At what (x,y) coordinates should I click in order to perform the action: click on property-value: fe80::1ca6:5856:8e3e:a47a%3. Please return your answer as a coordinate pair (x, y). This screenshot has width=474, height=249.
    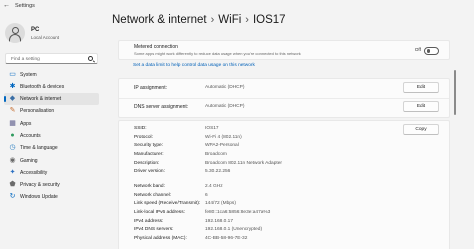
    Looking at the image, I should click on (238, 212).